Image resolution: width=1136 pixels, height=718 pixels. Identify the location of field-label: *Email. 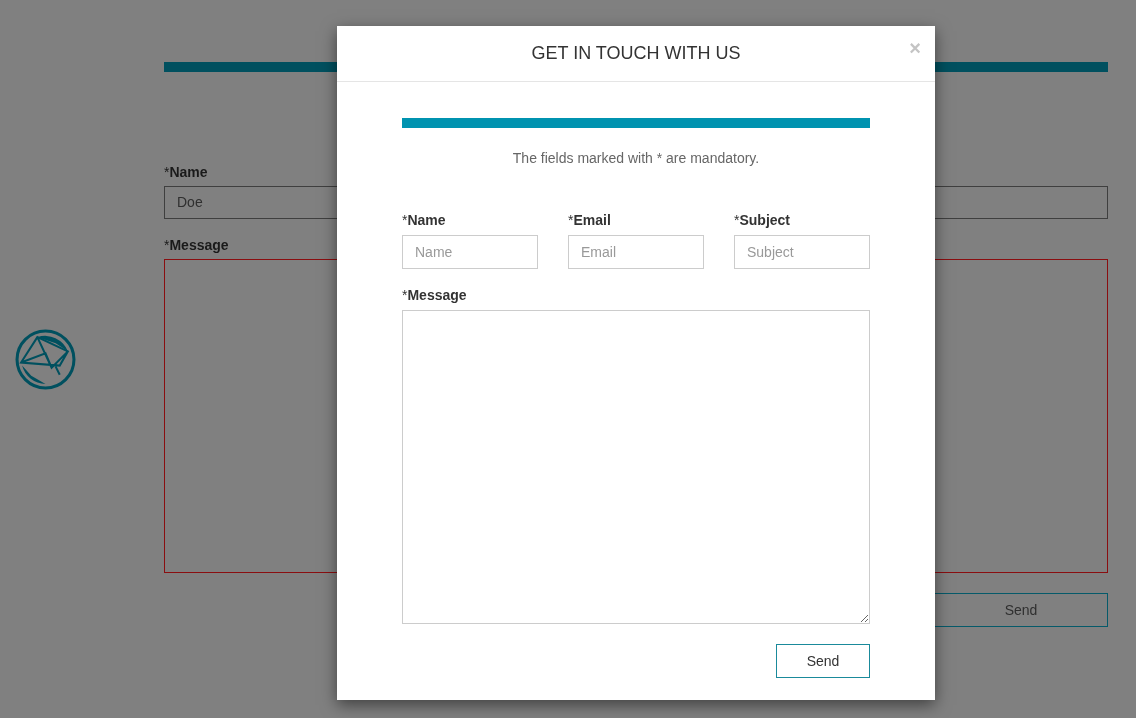
(589, 220).